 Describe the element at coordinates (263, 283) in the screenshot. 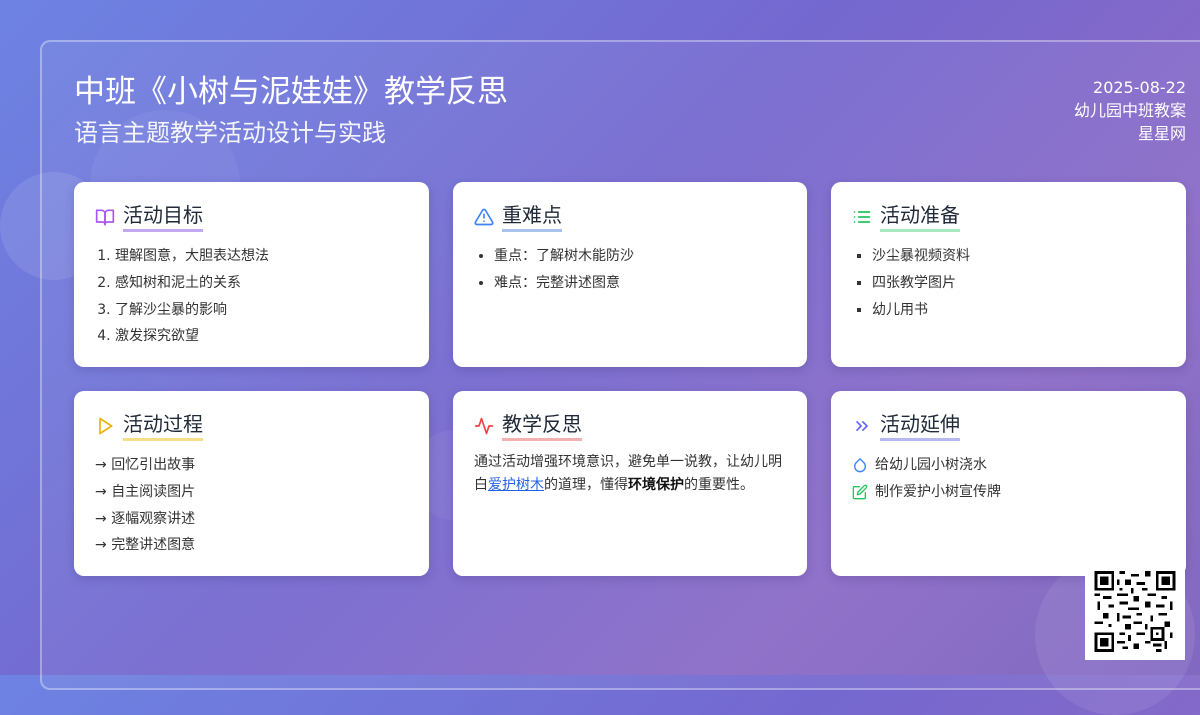

I see `list-item: 感知树和泥土的关系` at that location.